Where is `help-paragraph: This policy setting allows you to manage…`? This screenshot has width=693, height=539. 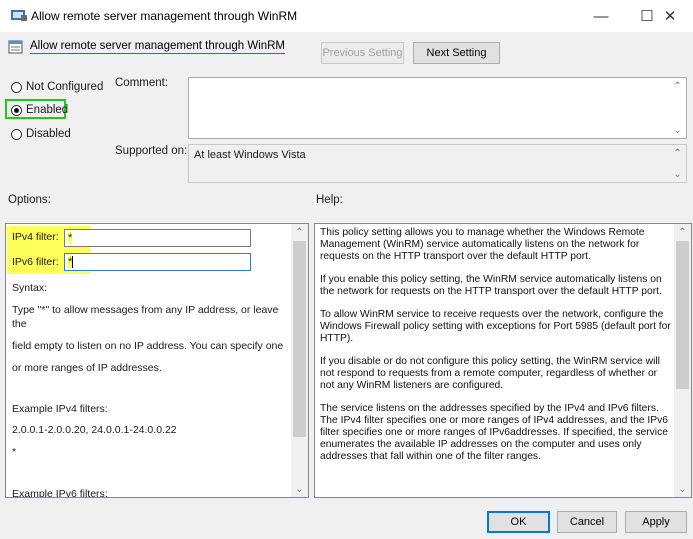
help-paragraph: This policy setting allows you to manage… is located at coordinates (482, 244).